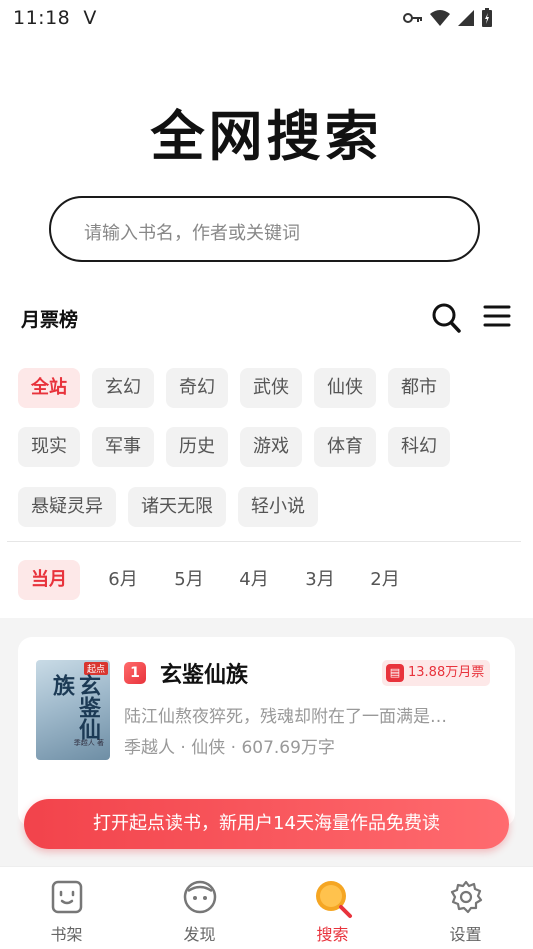 The image size is (533, 949). Describe the element at coordinates (345, 447) in the screenshot. I see `category-chip: 体育` at that location.